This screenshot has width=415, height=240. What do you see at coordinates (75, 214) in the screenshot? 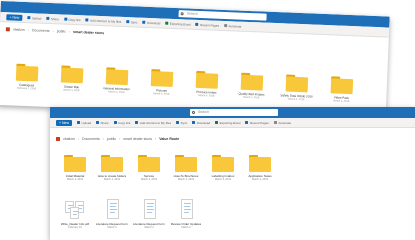
I see `file-tile: Write_Dealer Info.pdf February 19` at bounding box center [75, 214].